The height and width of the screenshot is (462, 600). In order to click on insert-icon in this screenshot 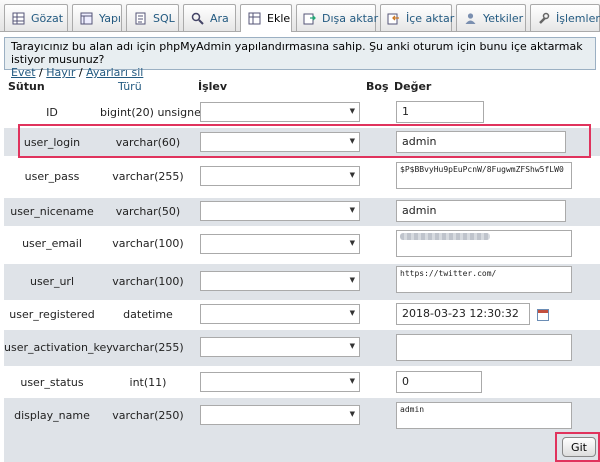, I will do `click(254, 19)`.